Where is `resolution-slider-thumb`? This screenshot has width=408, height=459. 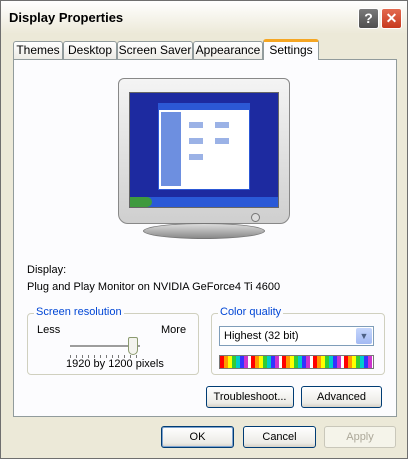
resolution-slider-thumb is located at coordinates (133, 346).